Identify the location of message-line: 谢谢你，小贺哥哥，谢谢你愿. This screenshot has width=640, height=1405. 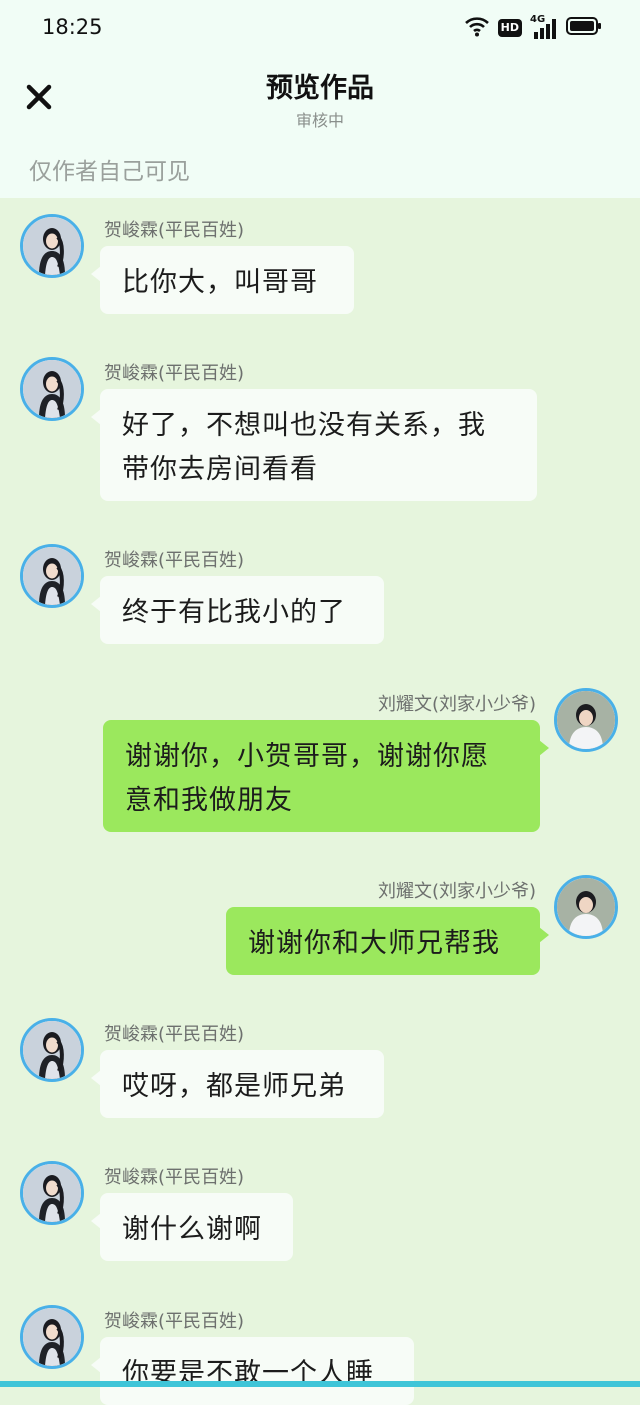
(307, 756).